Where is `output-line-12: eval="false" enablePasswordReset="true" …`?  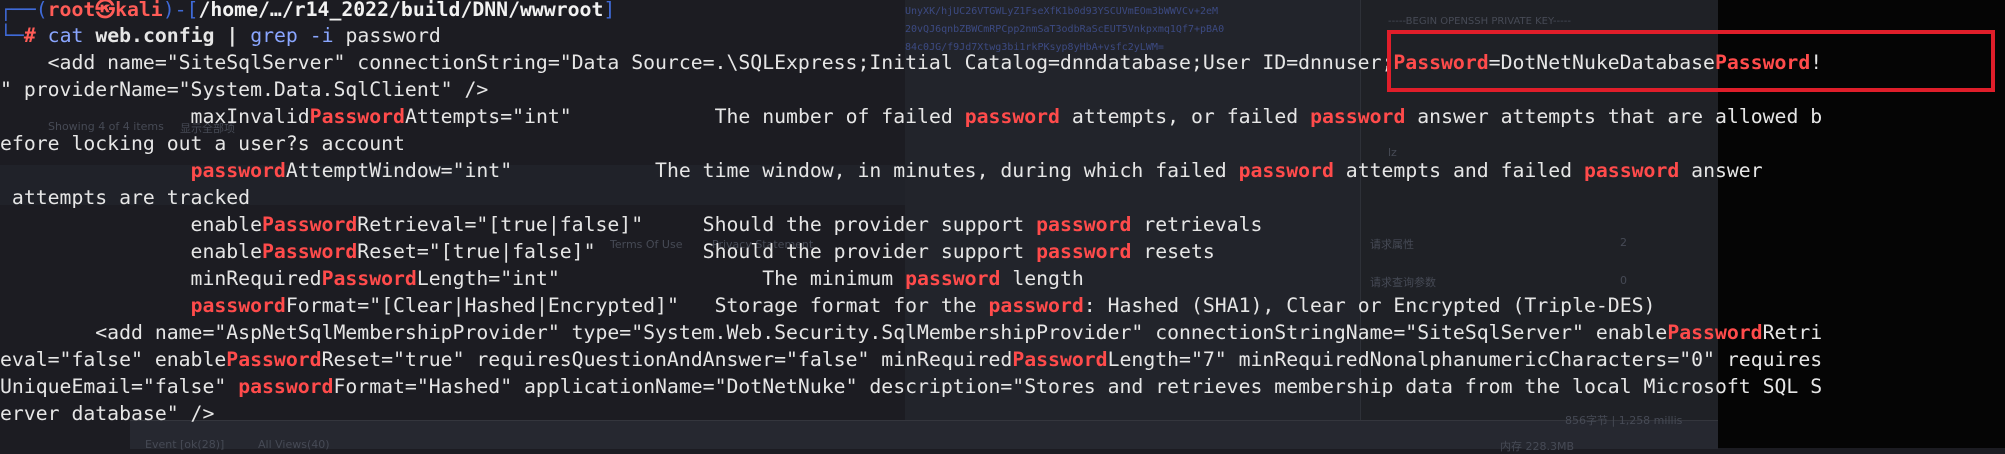
output-line-12: eval="false" enablePasswordReset="true" … is located at coordinates (911, 359).